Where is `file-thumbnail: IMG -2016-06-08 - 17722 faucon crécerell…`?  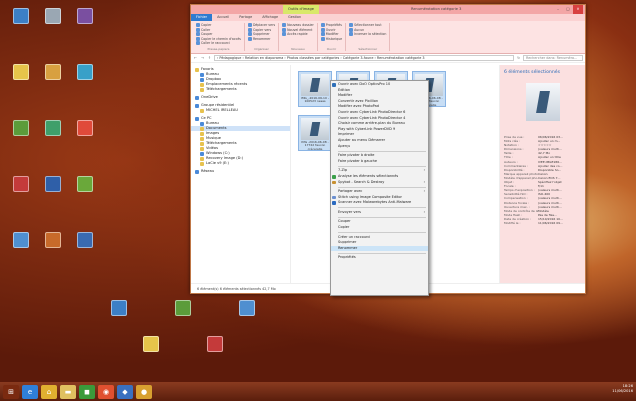
file-thumbnail: IMG -2016-06-08 - 17722 faucon crécerell… is located at coordinates (315, 133).